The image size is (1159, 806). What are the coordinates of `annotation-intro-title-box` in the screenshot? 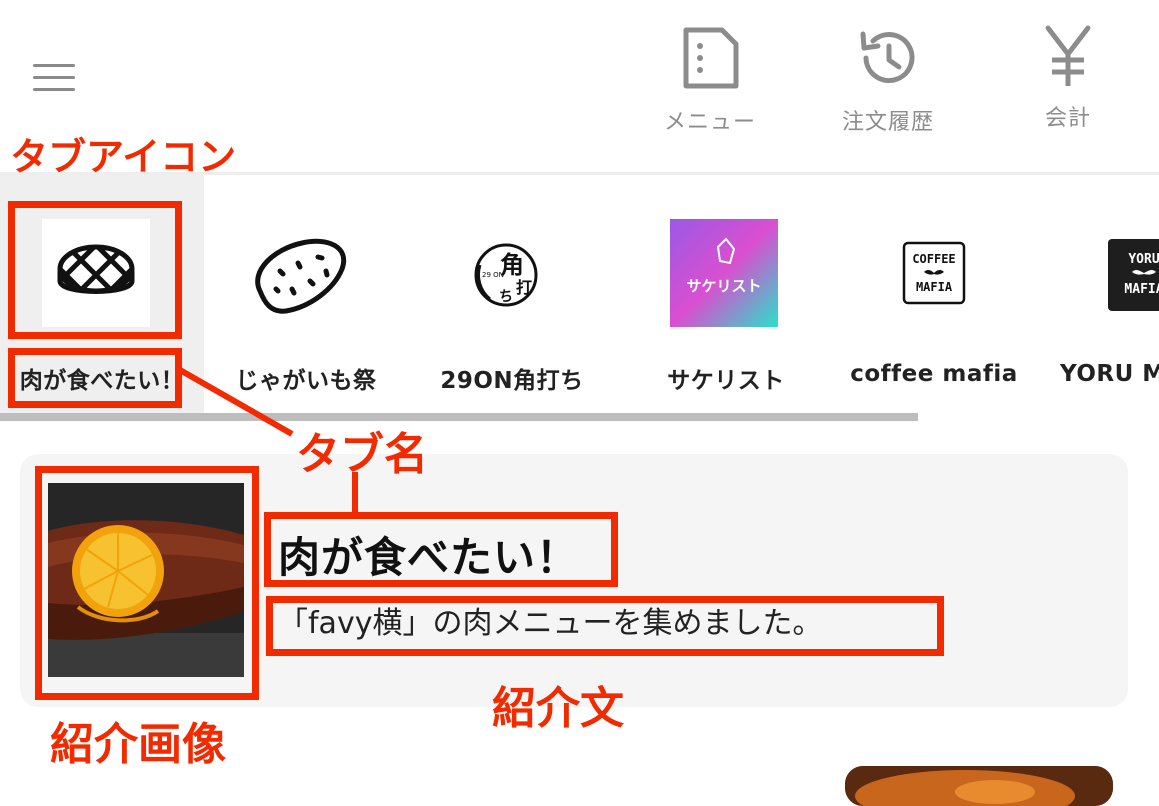 It's located at (441, 549).